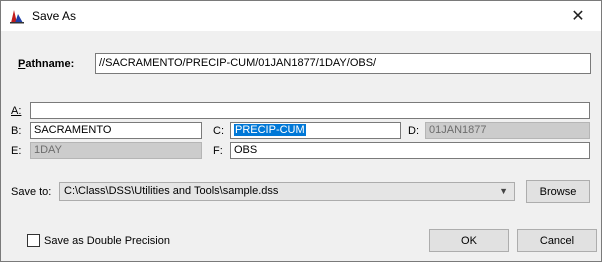 The image size is (602, 262). Describe the element at coordinates (315, 130) in the screenshot. I see `part-c-field: PRECIP-CUM` at that location.